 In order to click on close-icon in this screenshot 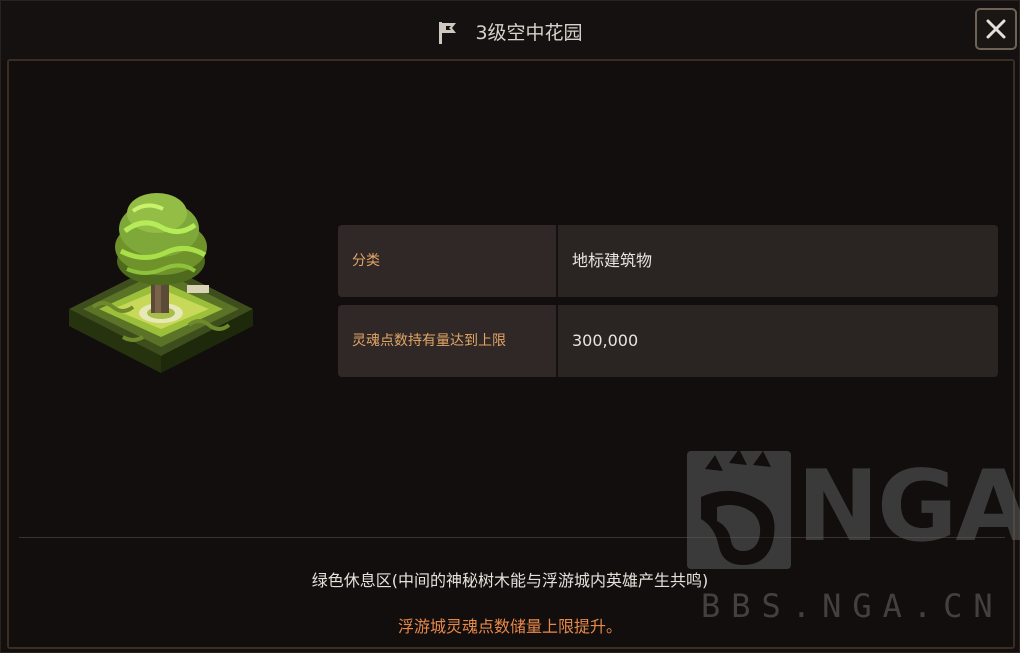, I will do `click(996, 29)`.